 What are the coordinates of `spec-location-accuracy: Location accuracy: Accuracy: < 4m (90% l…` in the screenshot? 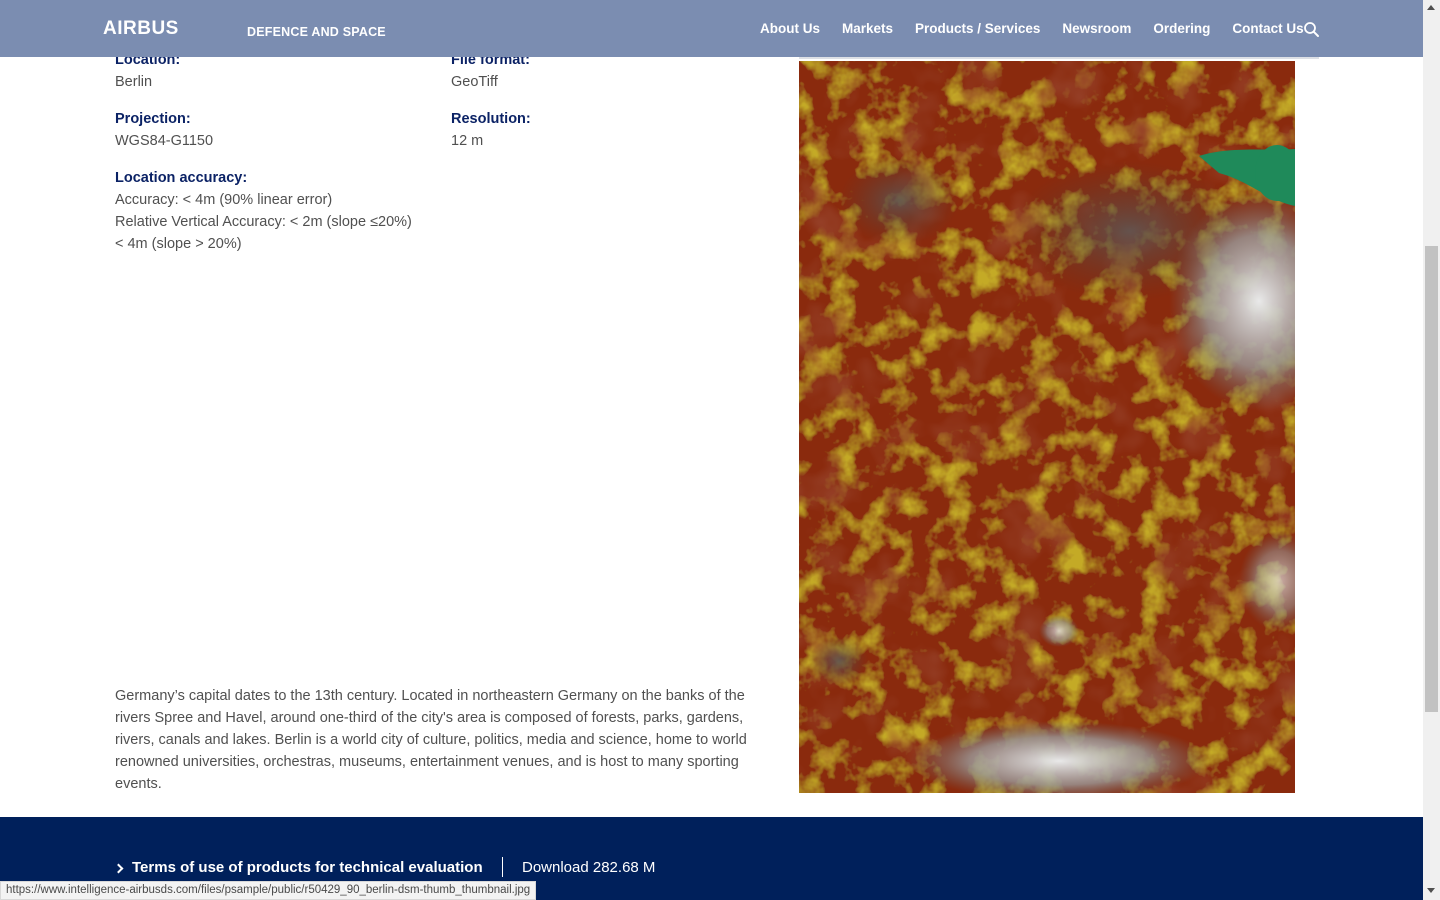 It's located at (263, 211).